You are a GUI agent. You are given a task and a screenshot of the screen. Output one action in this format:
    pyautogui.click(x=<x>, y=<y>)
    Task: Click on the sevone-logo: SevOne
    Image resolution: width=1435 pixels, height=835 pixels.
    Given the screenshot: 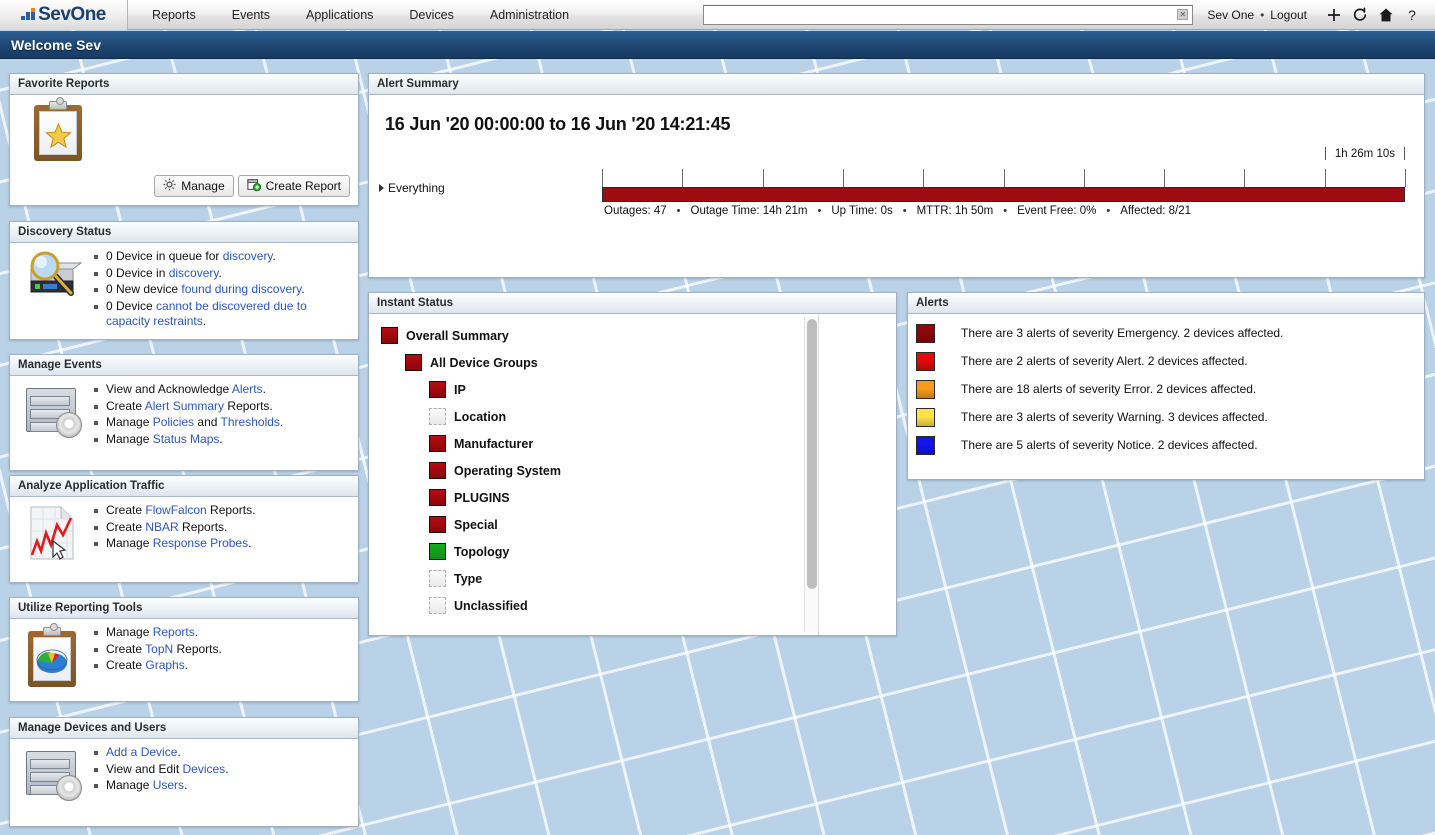 What is the action you would take?
    pyautogui.click(x=64, y=15)
    